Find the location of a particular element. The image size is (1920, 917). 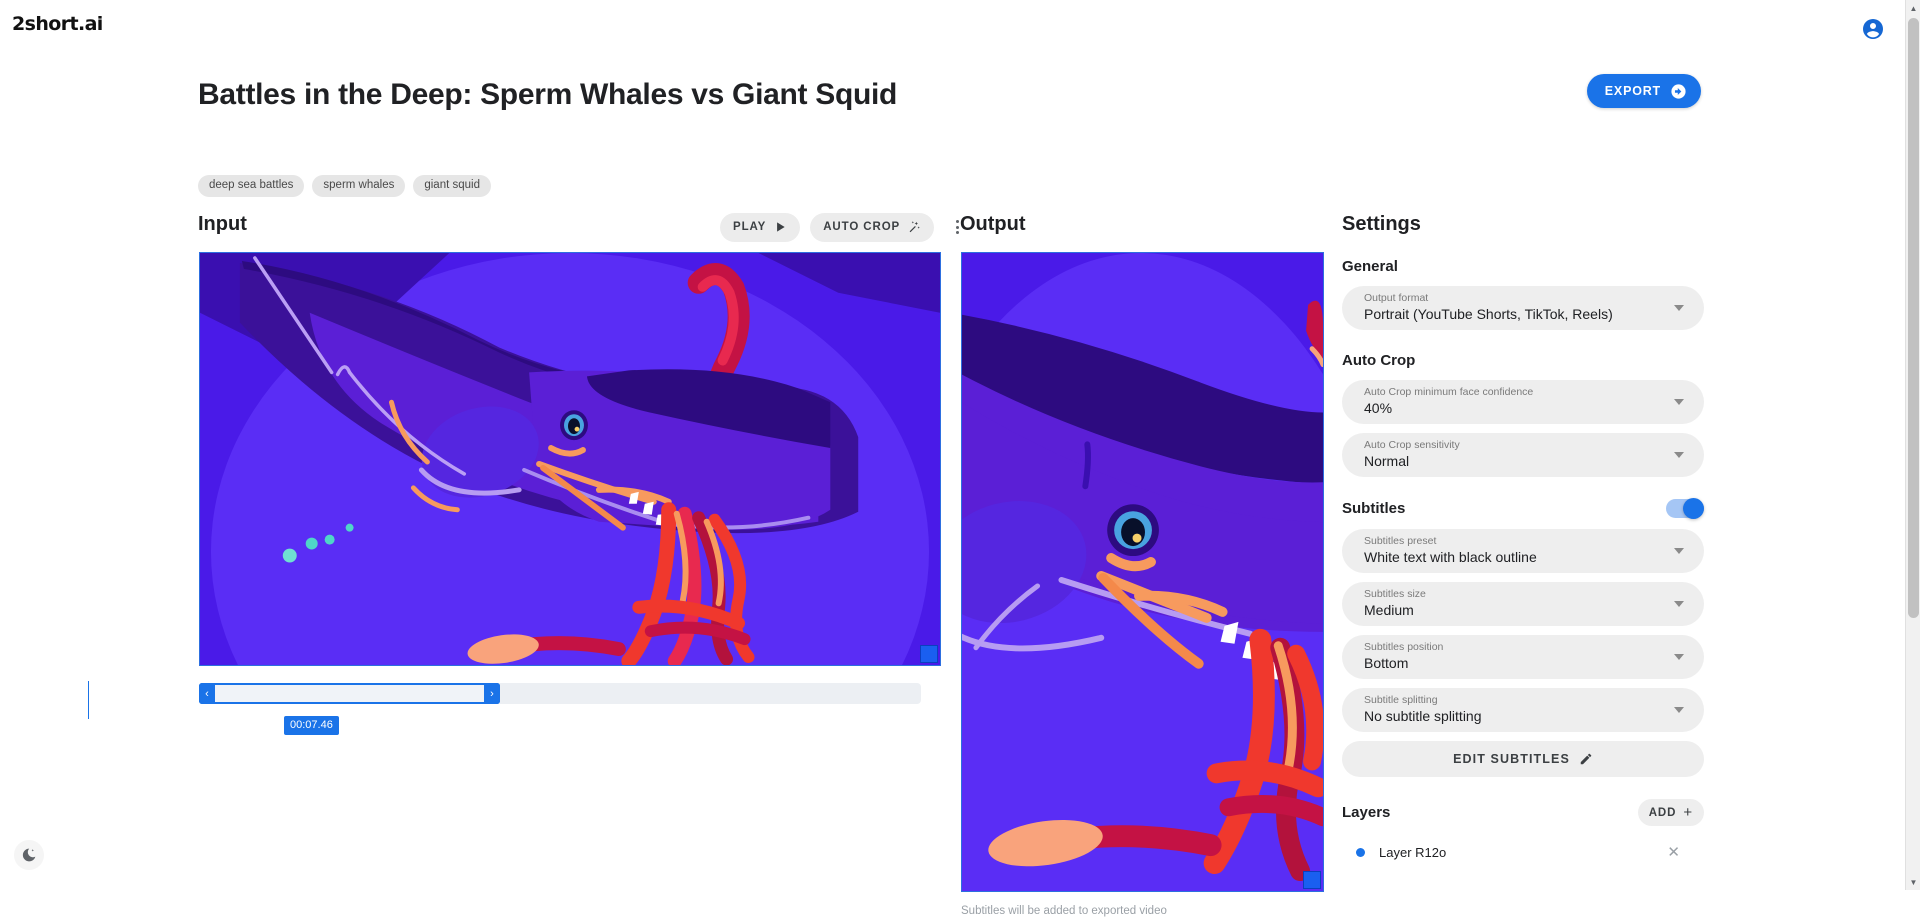

input-toolbar: PLAY AUTO CROP is located at coordinates (845, 227).